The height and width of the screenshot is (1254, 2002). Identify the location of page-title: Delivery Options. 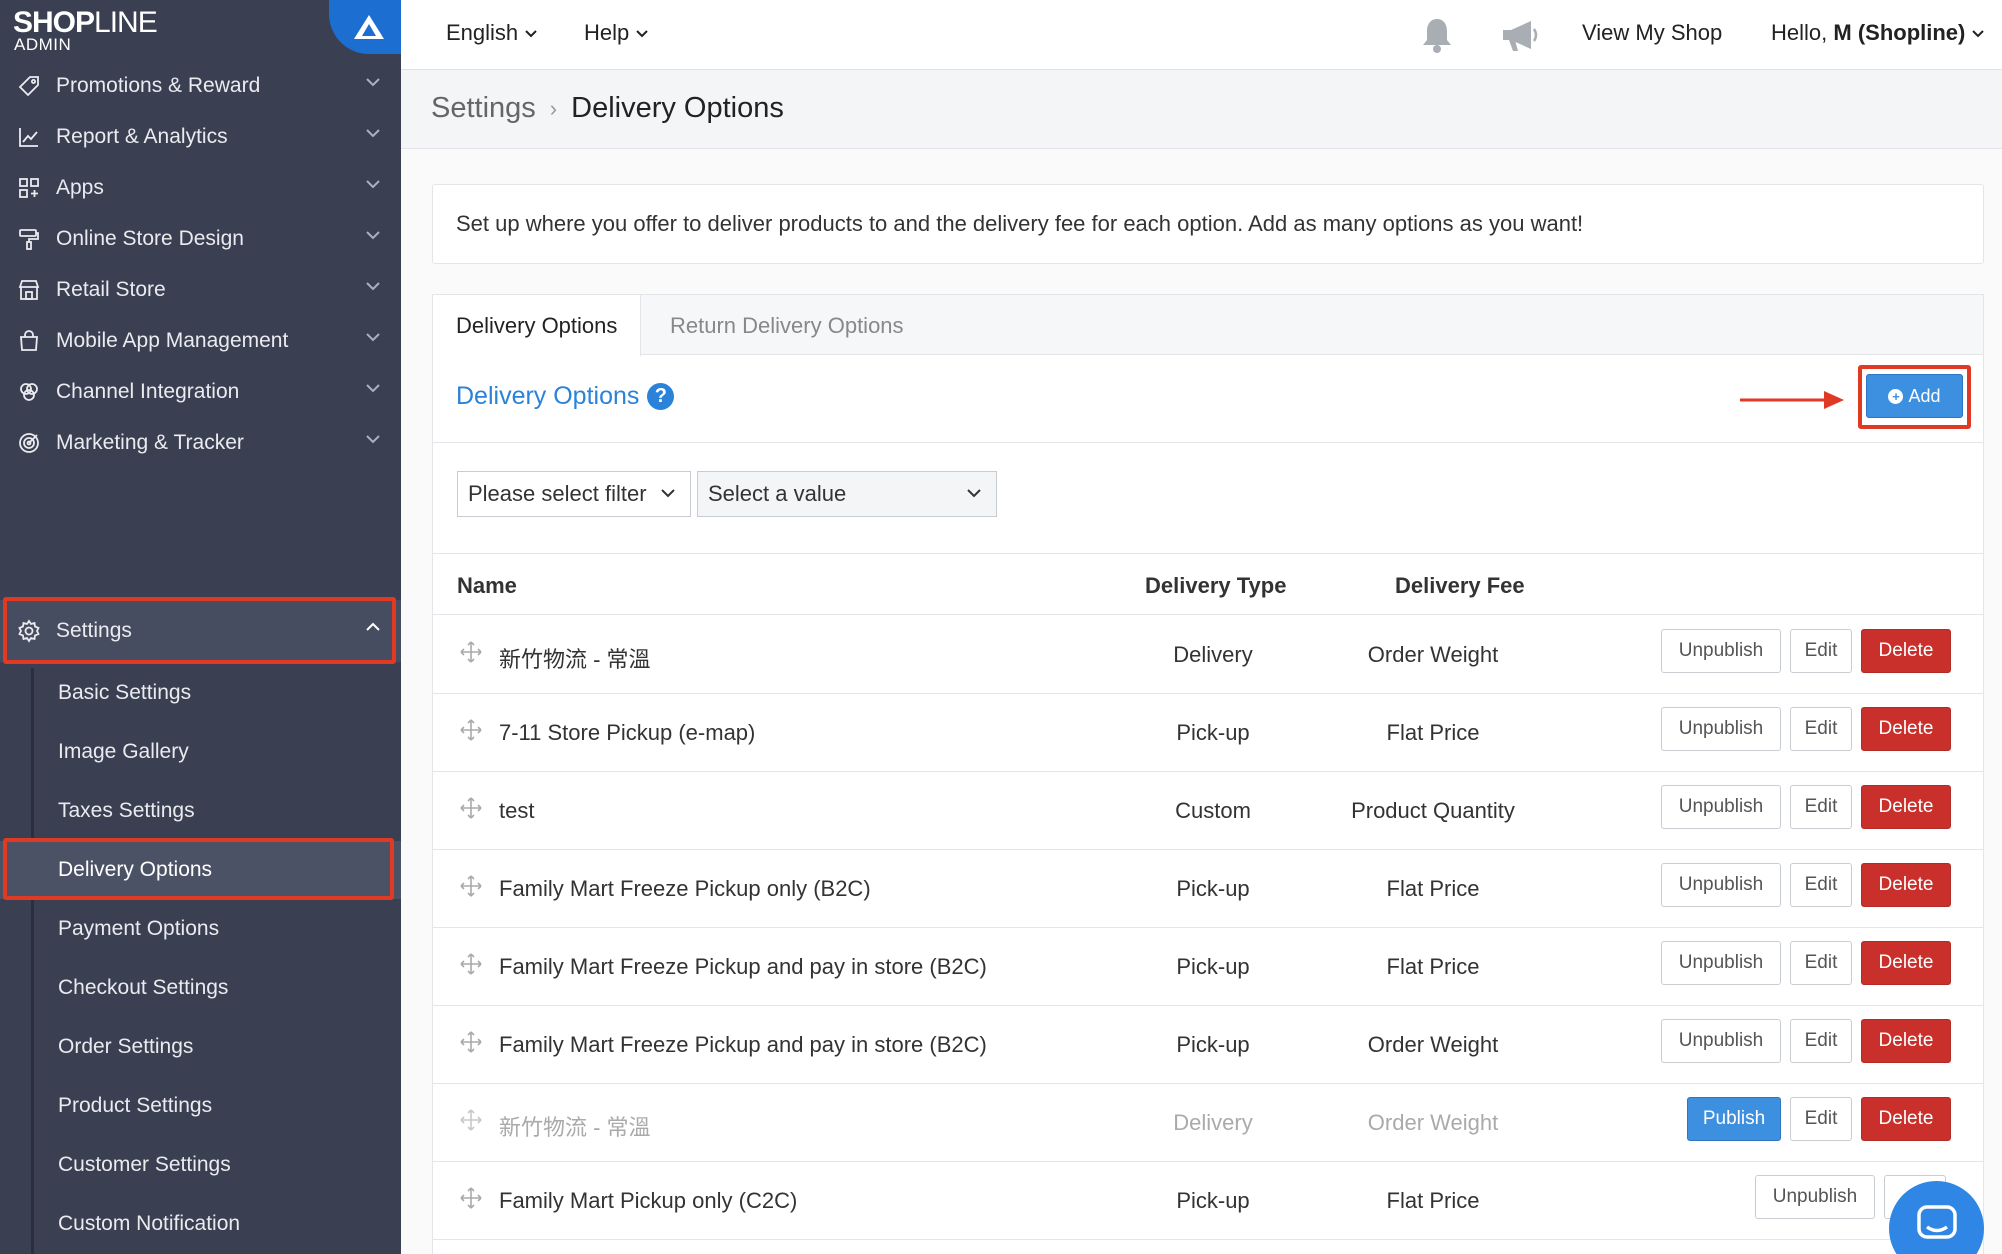
(677, 108).